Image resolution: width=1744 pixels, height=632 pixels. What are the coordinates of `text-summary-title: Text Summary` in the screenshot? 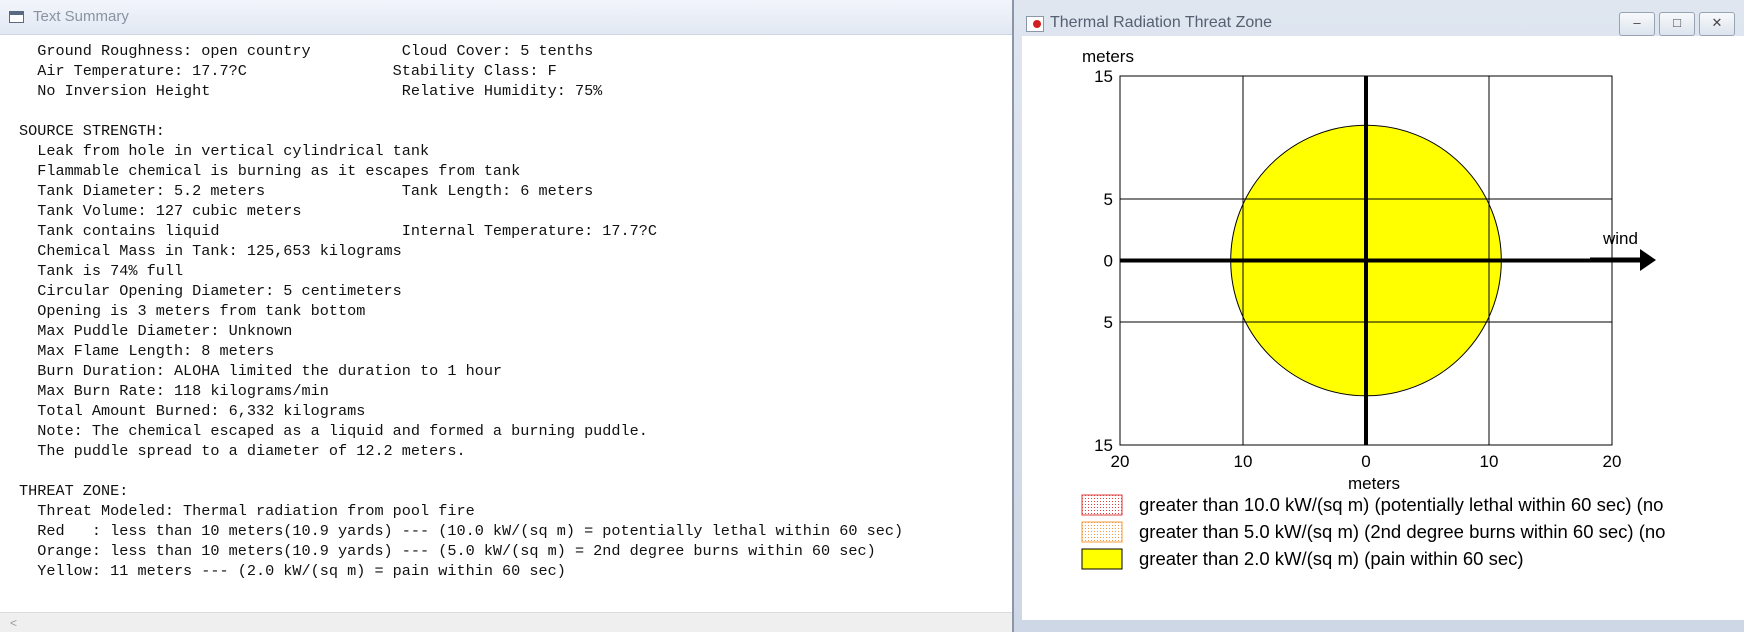 It's located at (81, 16).